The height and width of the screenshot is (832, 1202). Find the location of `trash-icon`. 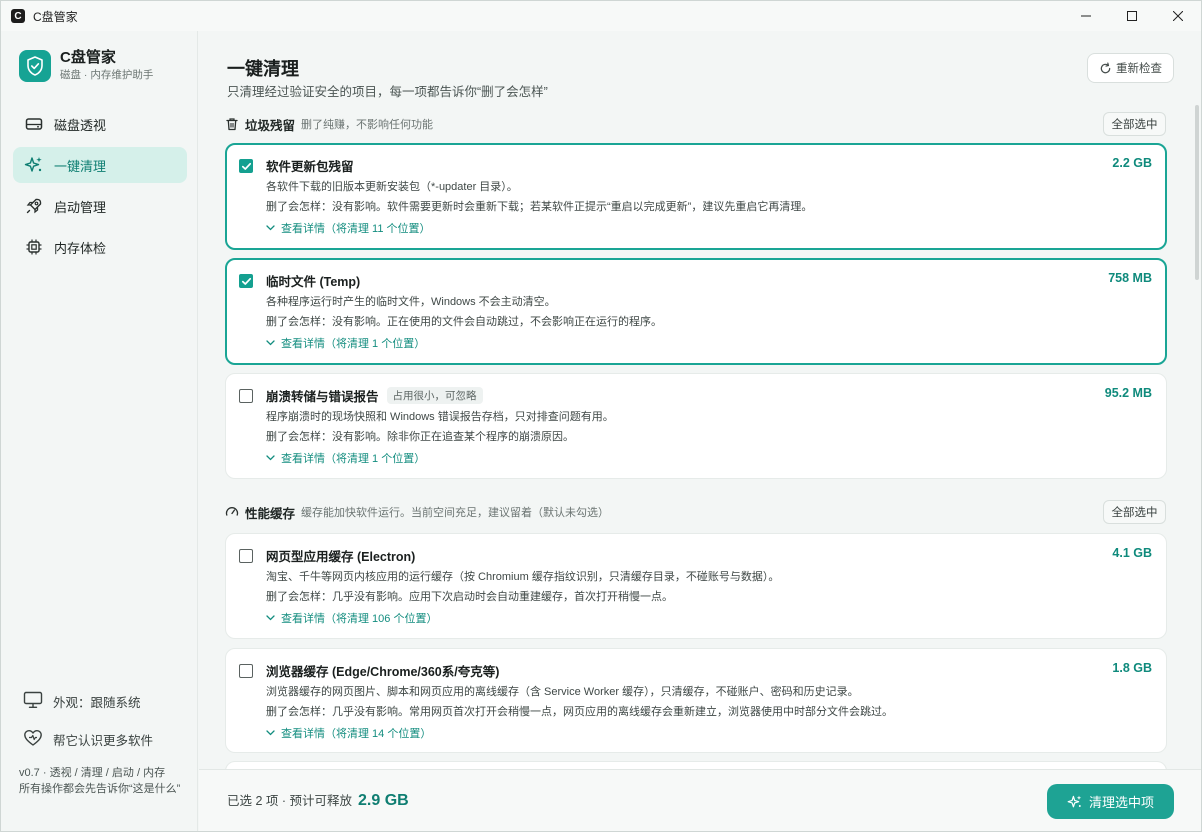

trash-icon is located at coordinates (232, 124).